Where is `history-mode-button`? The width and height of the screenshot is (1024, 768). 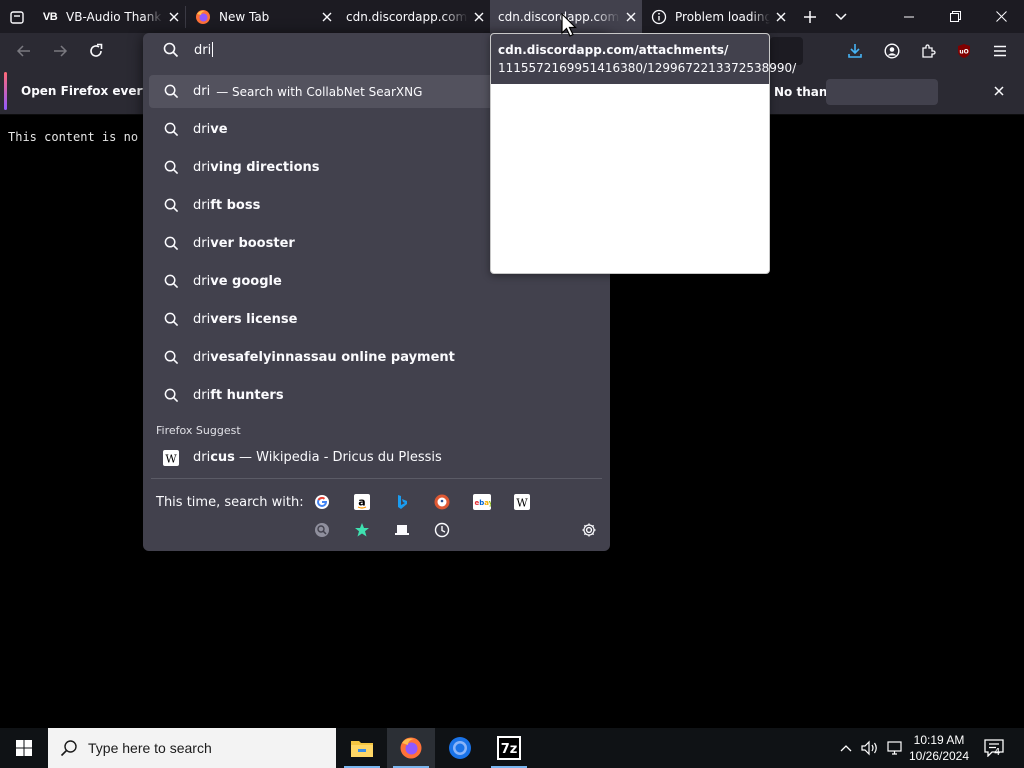 history-mode-button is located at coordinates (442, 530).